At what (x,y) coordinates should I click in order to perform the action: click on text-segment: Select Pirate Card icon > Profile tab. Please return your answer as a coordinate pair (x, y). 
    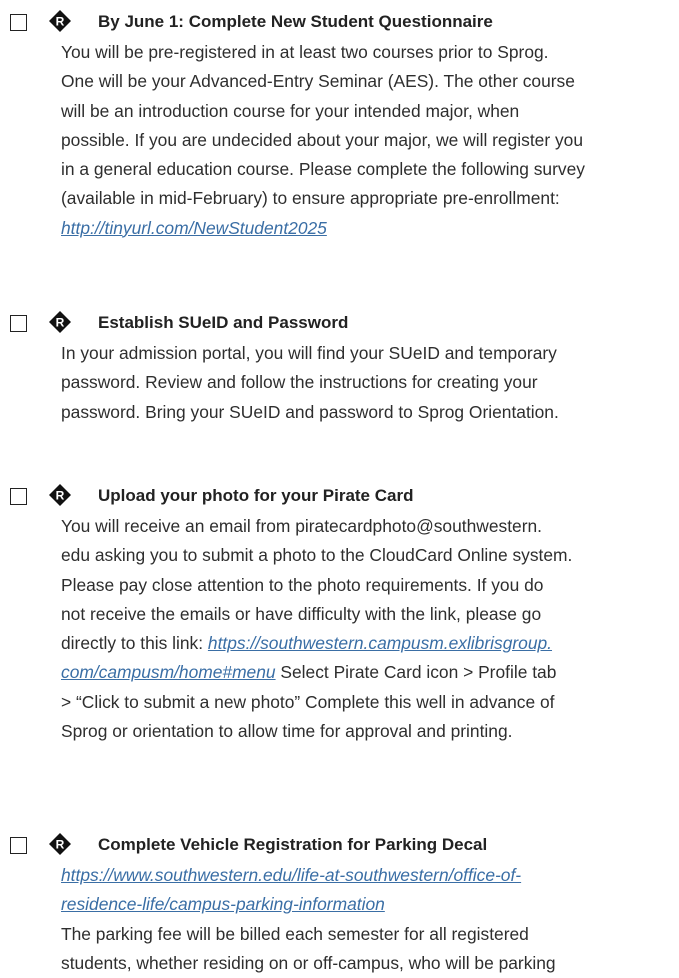
    Looking at the image, I should click on (416, 672).